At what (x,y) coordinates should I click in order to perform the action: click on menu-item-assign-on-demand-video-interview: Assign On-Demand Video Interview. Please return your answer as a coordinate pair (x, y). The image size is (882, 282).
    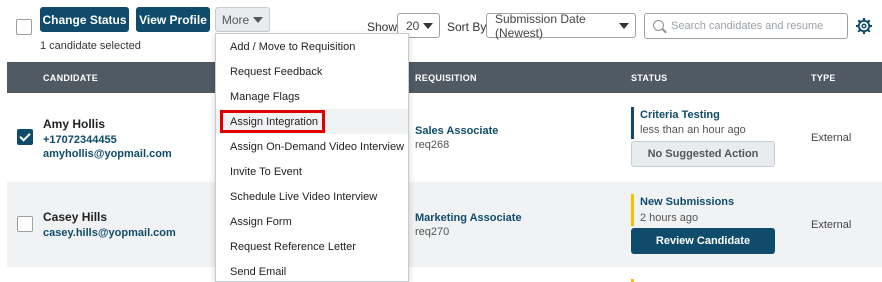
    Looking at the image, I should click on (312, 146).